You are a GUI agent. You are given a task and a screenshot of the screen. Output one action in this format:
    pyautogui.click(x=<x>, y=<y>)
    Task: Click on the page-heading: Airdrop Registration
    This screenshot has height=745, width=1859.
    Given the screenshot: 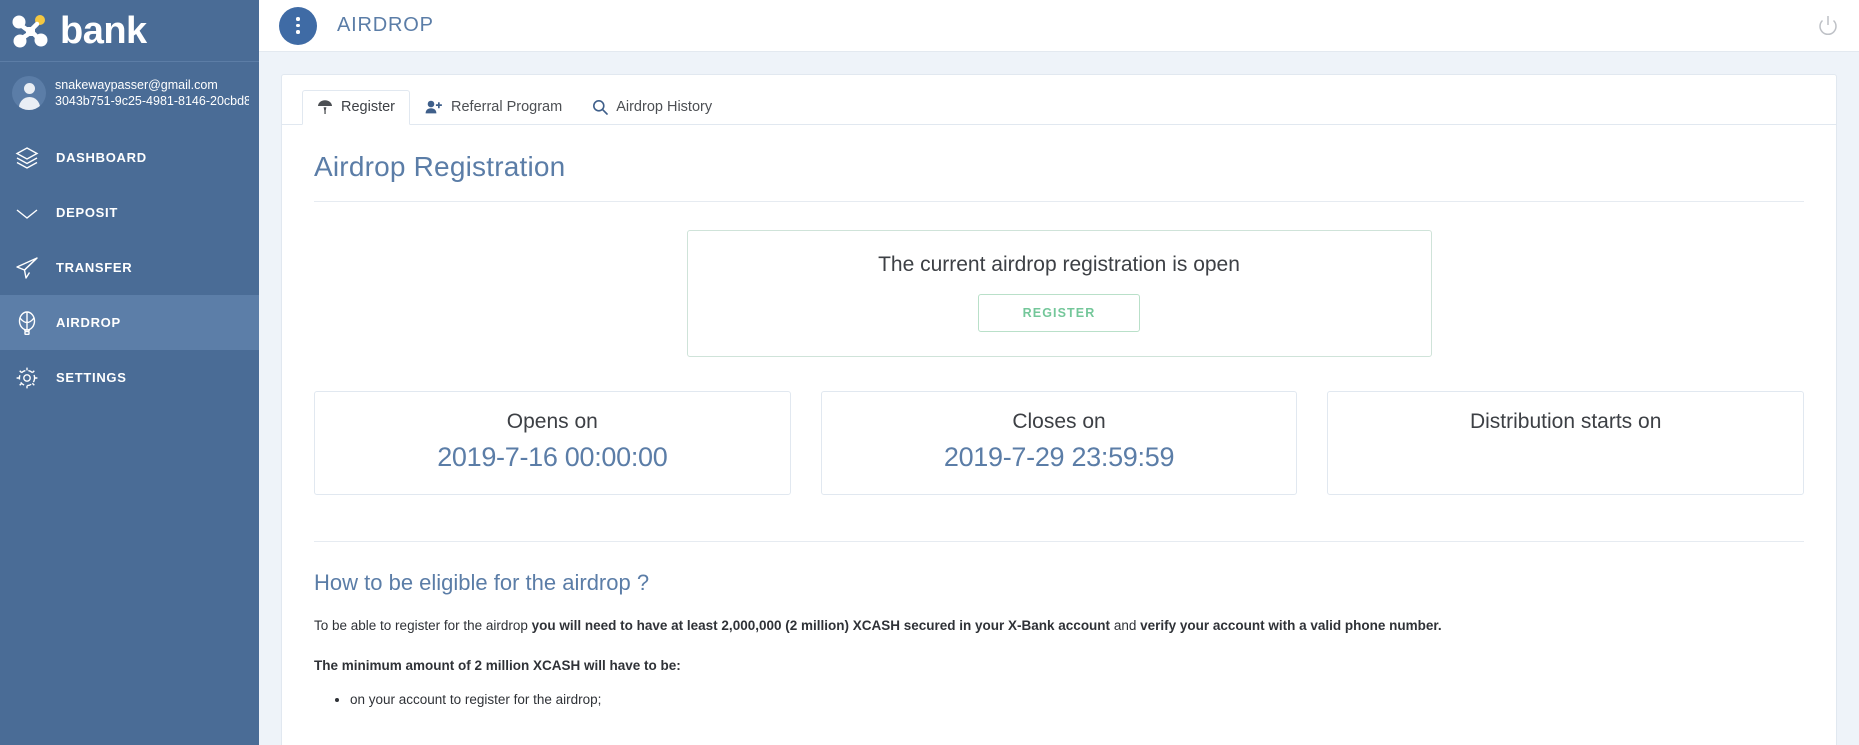 What is the action you would take?
    pyautogui.click(x=1059, y=176)
    